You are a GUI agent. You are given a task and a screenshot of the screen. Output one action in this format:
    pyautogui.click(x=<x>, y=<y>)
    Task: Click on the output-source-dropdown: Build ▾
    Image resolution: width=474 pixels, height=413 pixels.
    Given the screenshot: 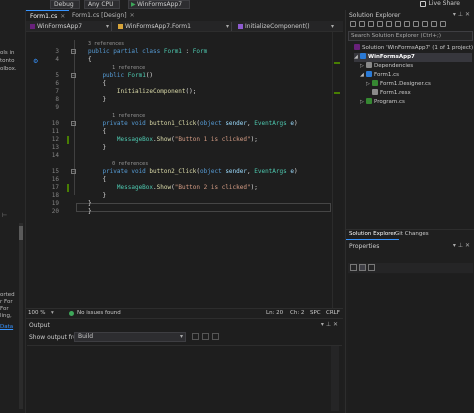 What is the action you would take?
    pyautogui.click(x=130, y=337)
    